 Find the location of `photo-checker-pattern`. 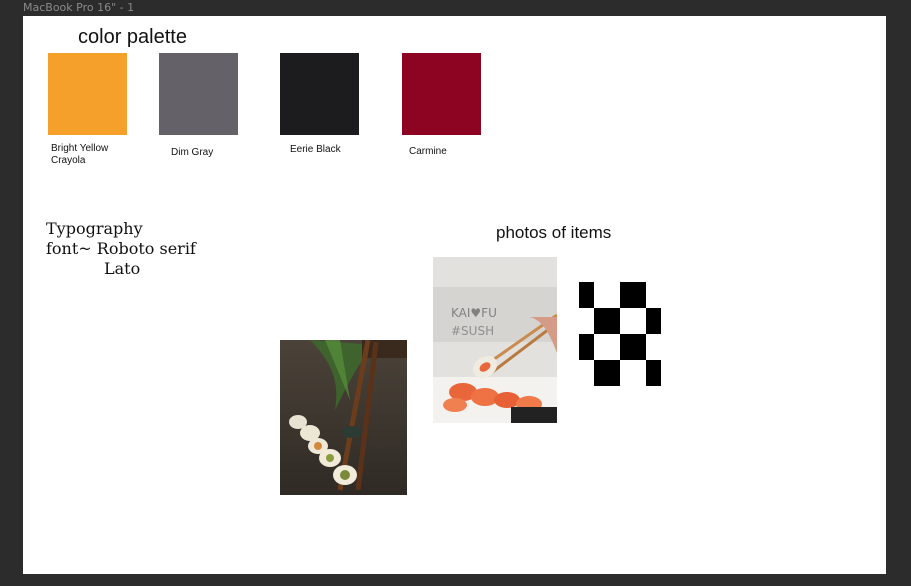

photo-checker-pattern is located at coordinates (620, 334).